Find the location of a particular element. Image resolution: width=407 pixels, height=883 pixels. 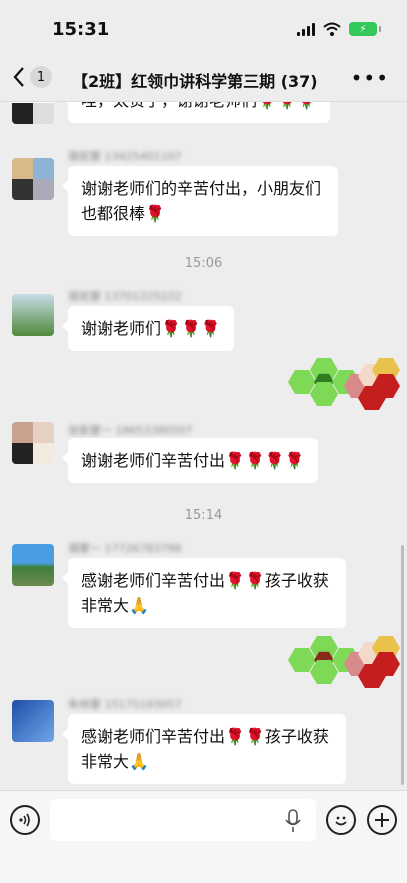

back-button: 1 is located at coordinates (32, 77).